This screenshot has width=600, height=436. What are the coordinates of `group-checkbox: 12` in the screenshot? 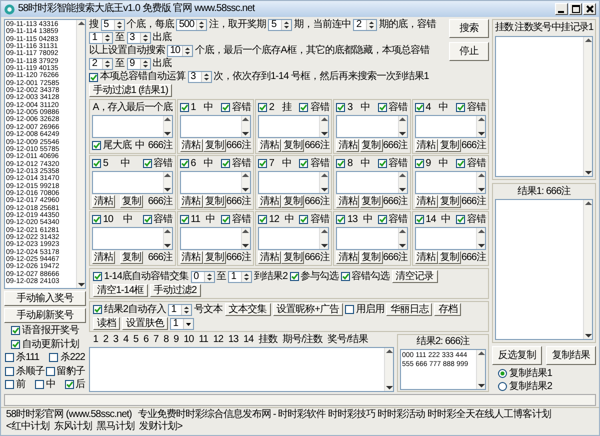 It's located at (269, 220).